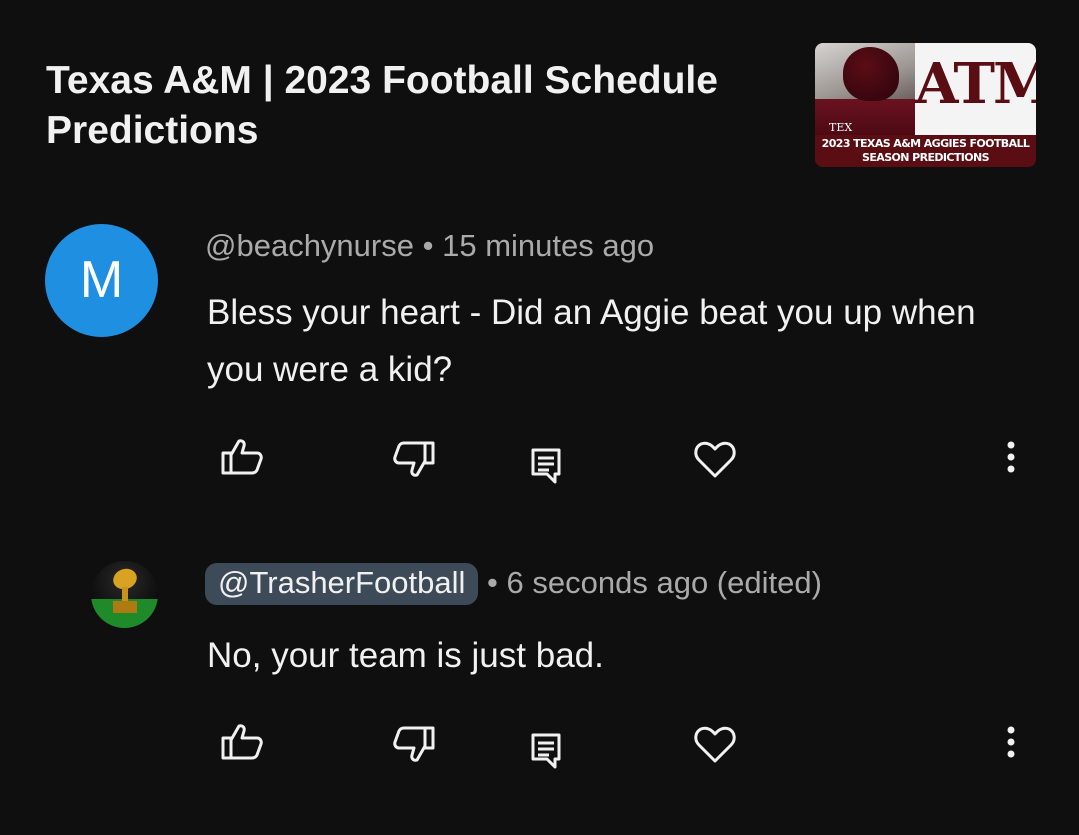  I want to click on comment-time: 15 minutes ago, so click(548, 245).